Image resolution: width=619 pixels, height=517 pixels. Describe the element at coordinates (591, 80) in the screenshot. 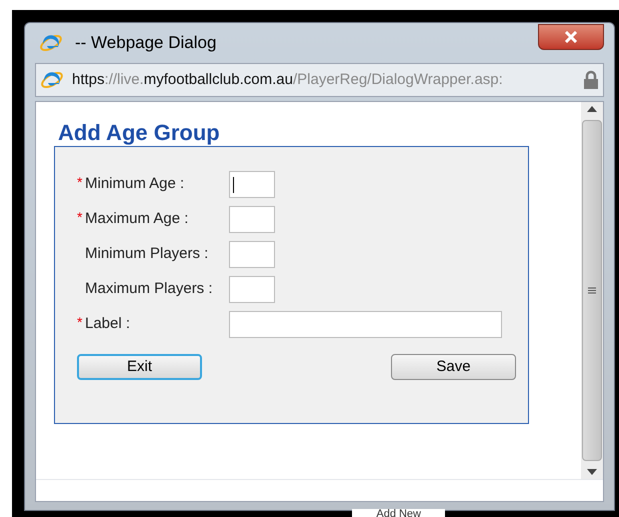

I see `lock-icon` at that location.